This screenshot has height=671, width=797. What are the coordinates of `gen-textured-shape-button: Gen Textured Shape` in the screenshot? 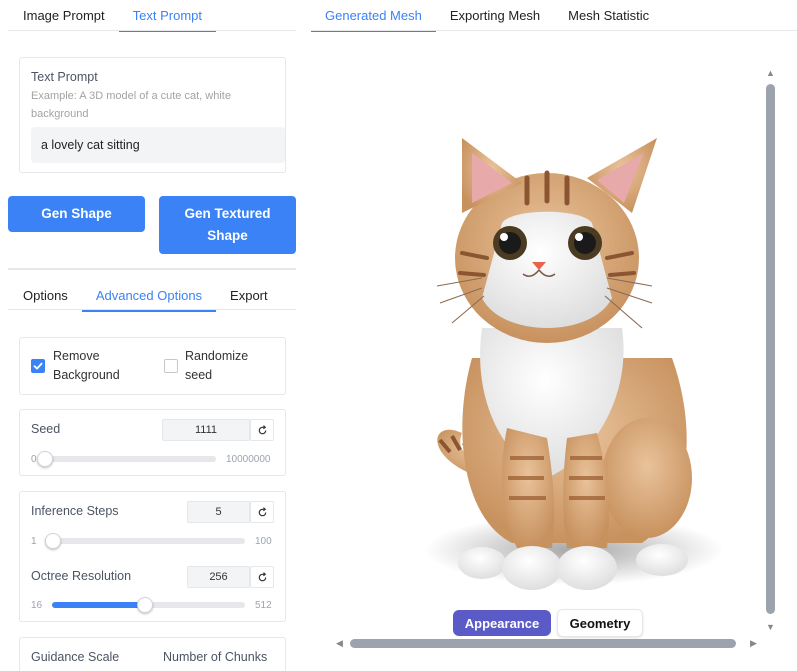 It's located at (227, 225).